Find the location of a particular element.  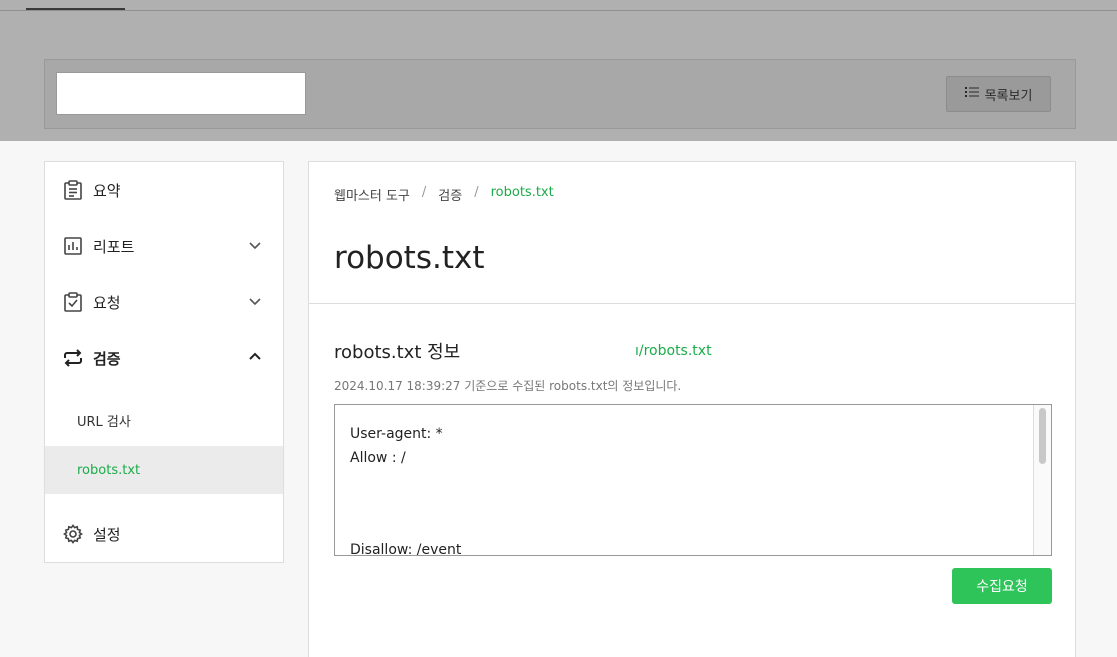

sidebar-item-label: 검증 is located at coordinates (107, 358).